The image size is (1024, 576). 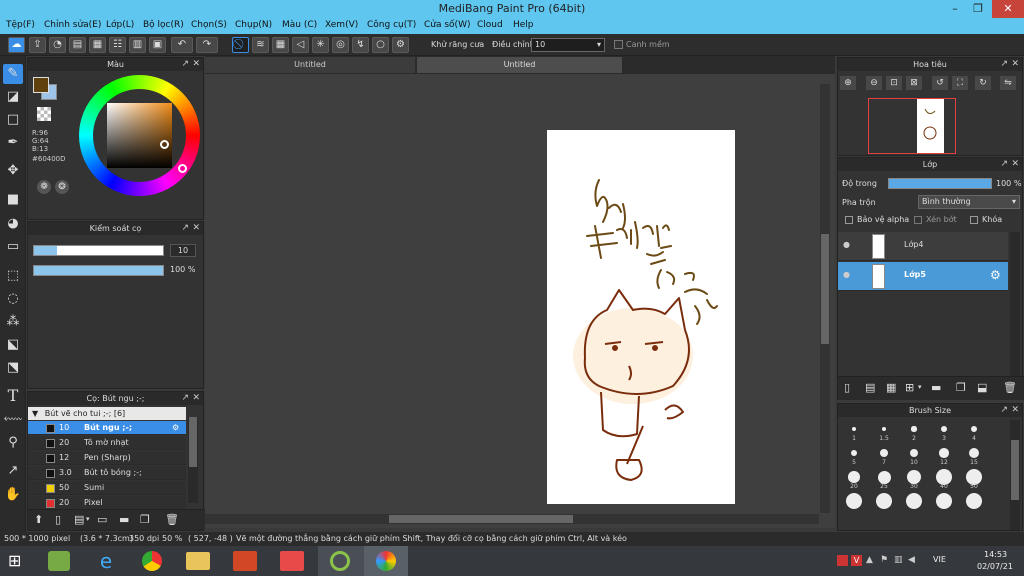 I want to click on layer-settings-icon: ⚙, so click(x=995, y=275).